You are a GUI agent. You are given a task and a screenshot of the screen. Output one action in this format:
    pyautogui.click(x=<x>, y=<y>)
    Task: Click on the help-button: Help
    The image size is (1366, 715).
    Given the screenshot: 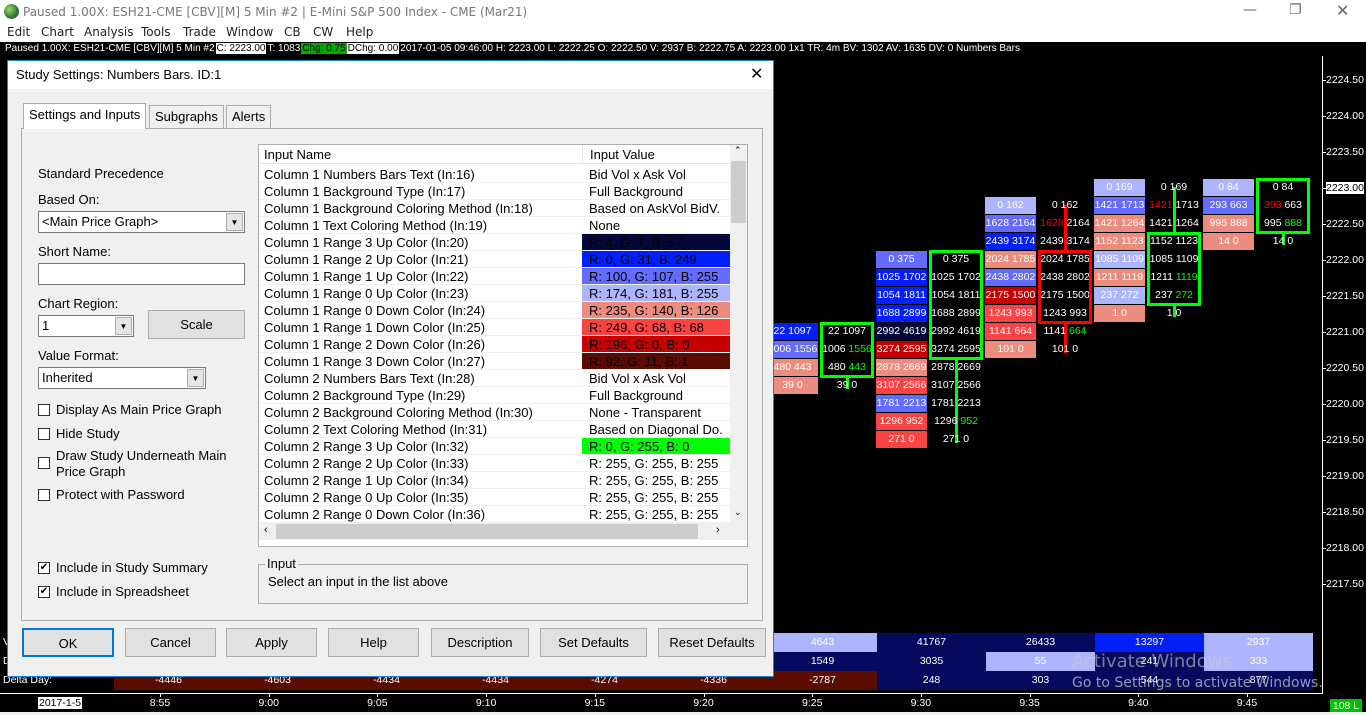 What is the action you would take?
    pyautogui.click(x=373, y=642)
    